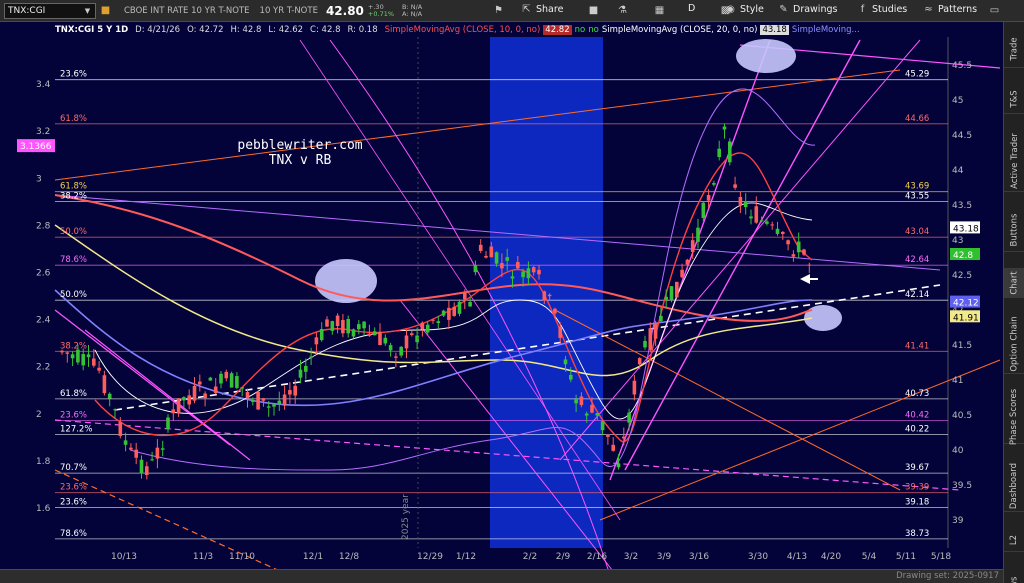  What do you see at coordinates (1014, 416) in the screenshot?
I see `sidebar-tab-phase-scores: Phase Scores` at bounding box center [1014, 416].